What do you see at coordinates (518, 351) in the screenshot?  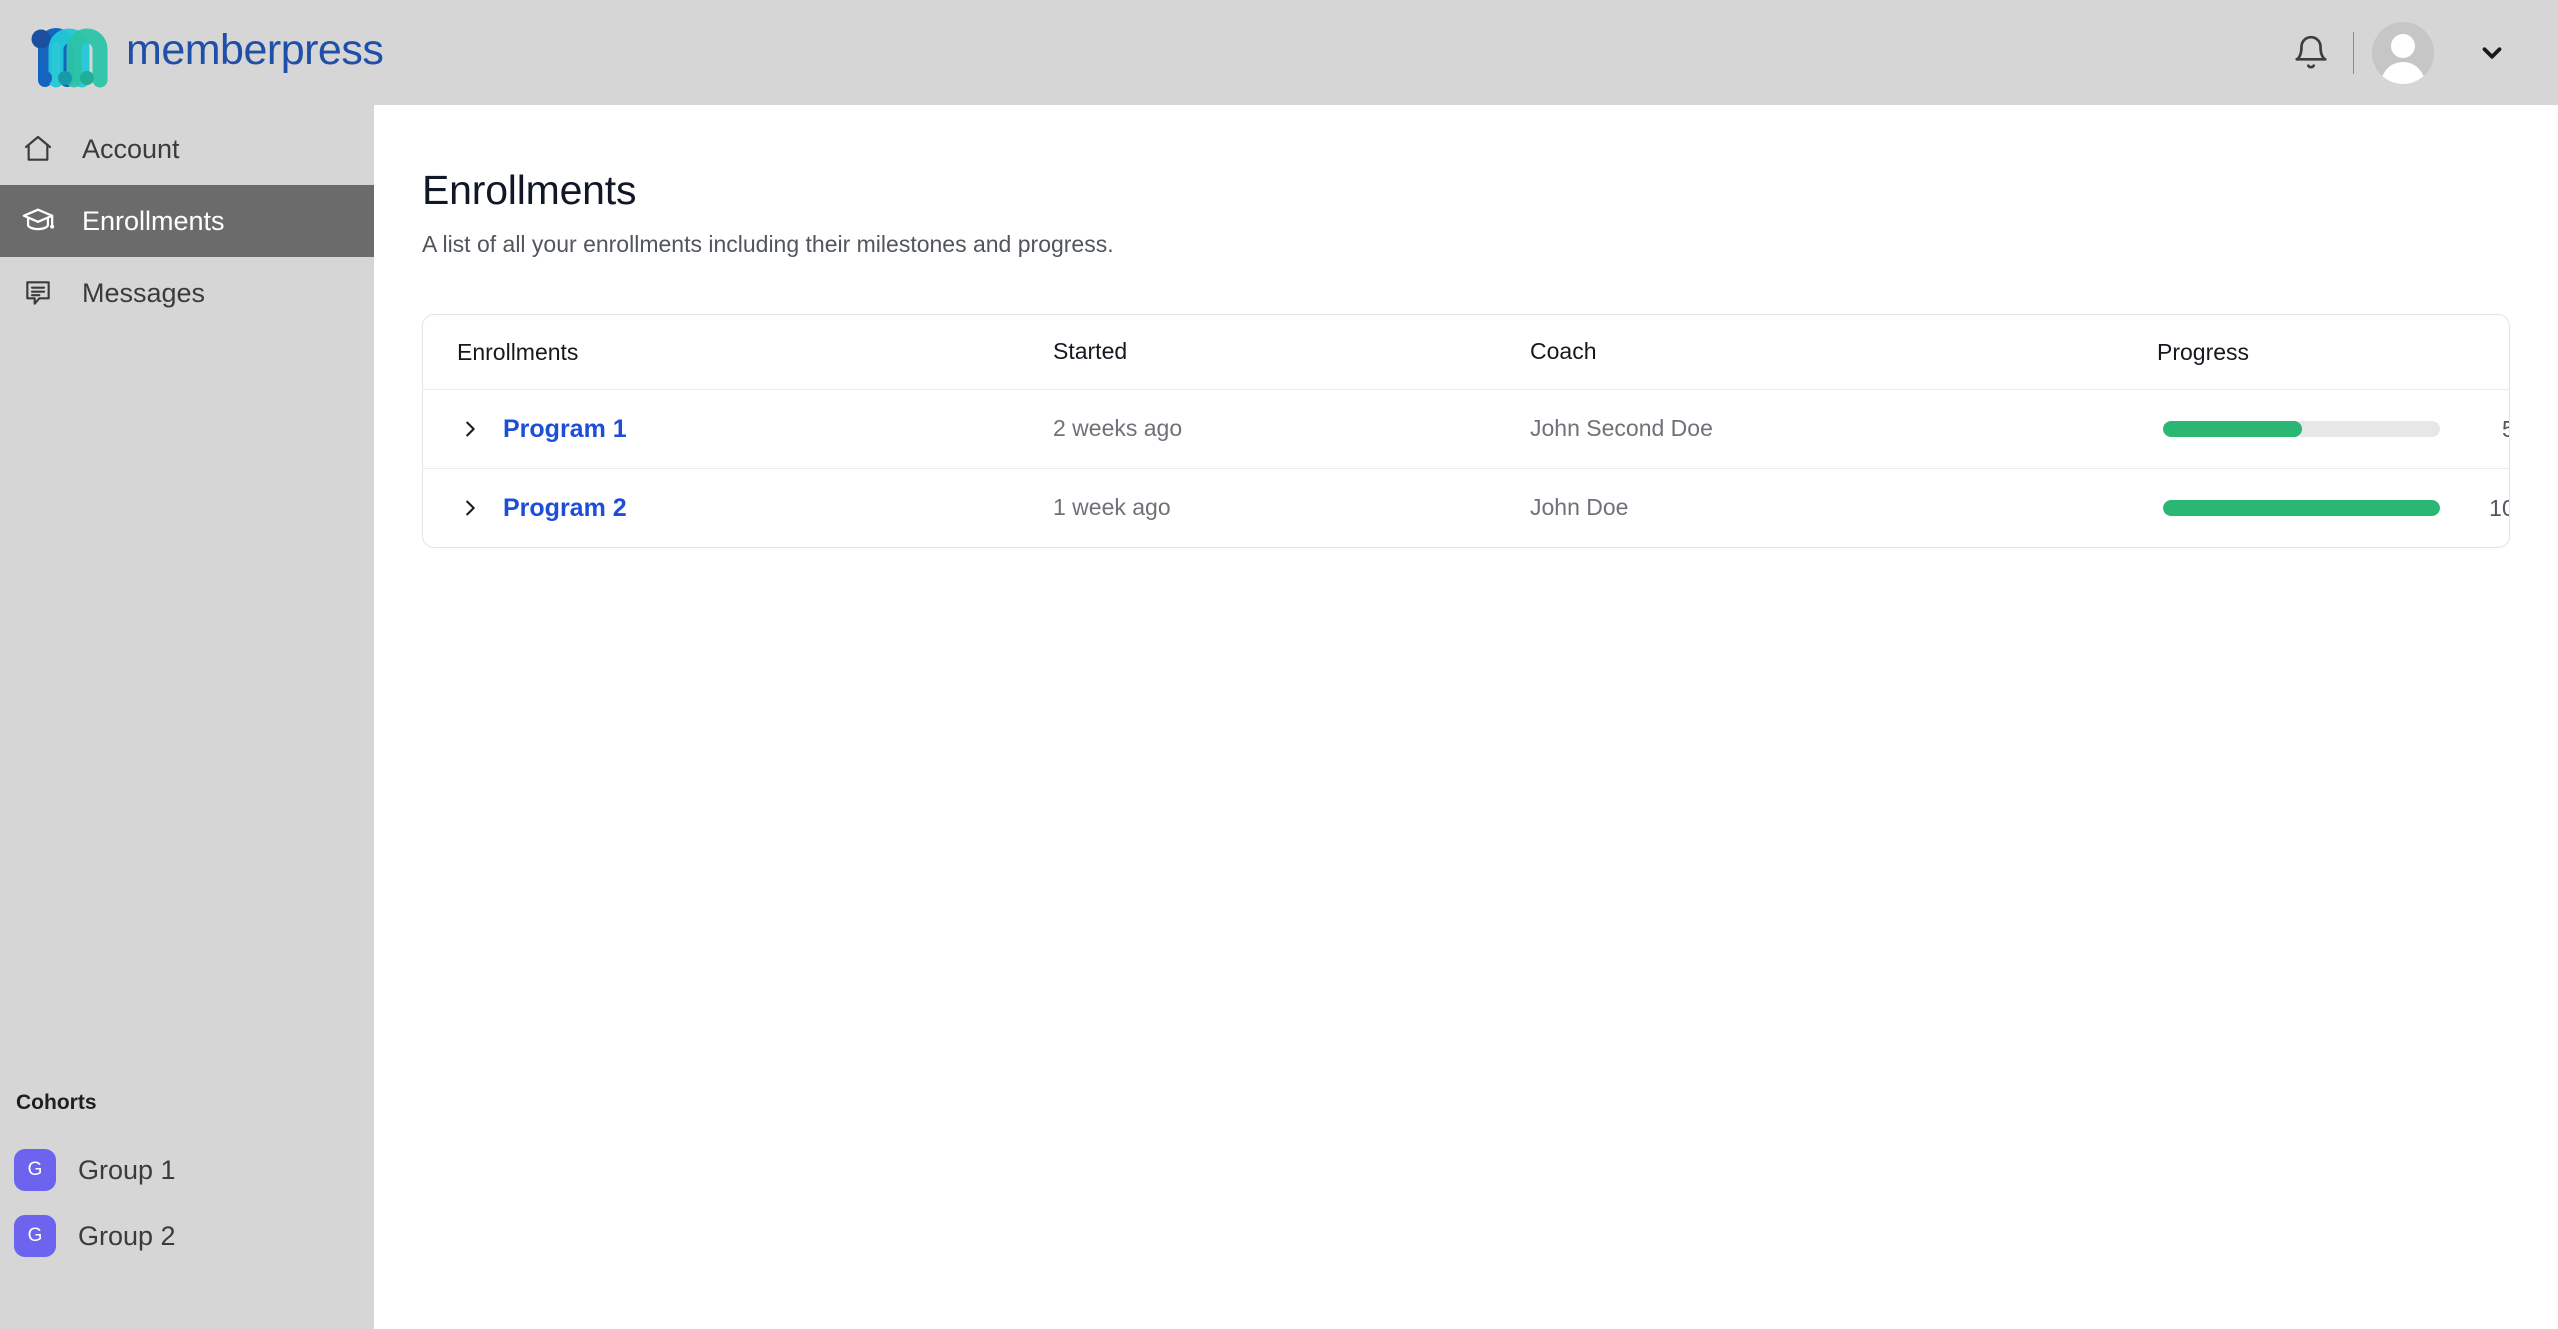 I see `column-header-enrollments: Enrollments` at bounding box center [518, 351].